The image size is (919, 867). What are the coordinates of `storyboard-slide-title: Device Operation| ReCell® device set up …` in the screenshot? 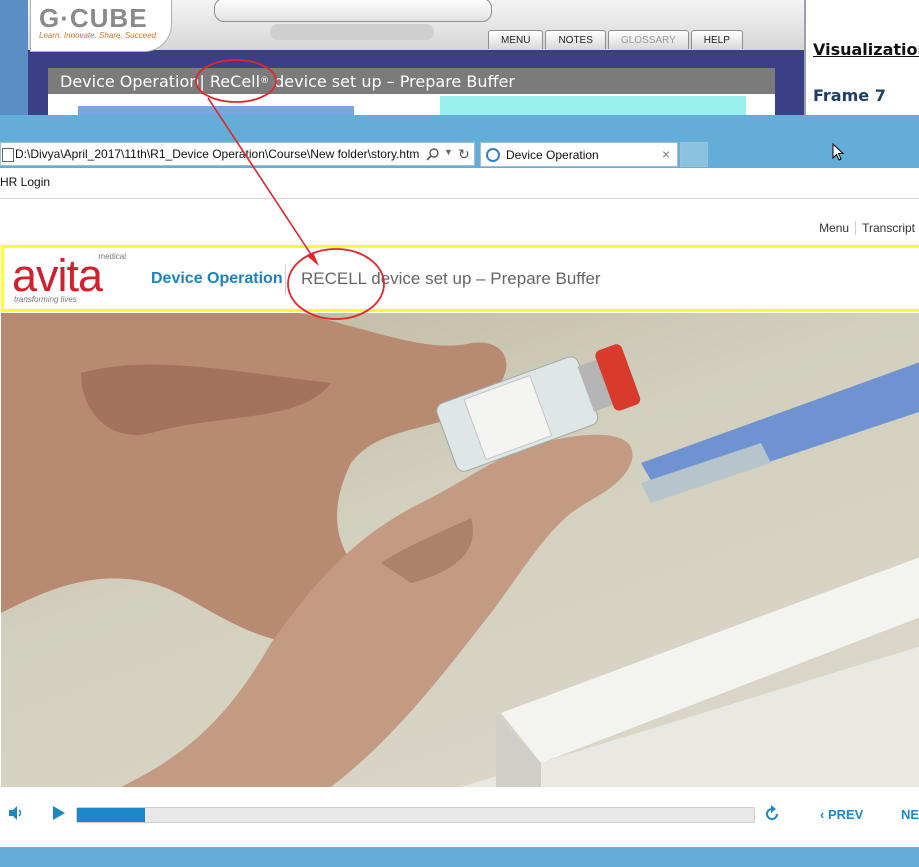 It's located at (411, 81).